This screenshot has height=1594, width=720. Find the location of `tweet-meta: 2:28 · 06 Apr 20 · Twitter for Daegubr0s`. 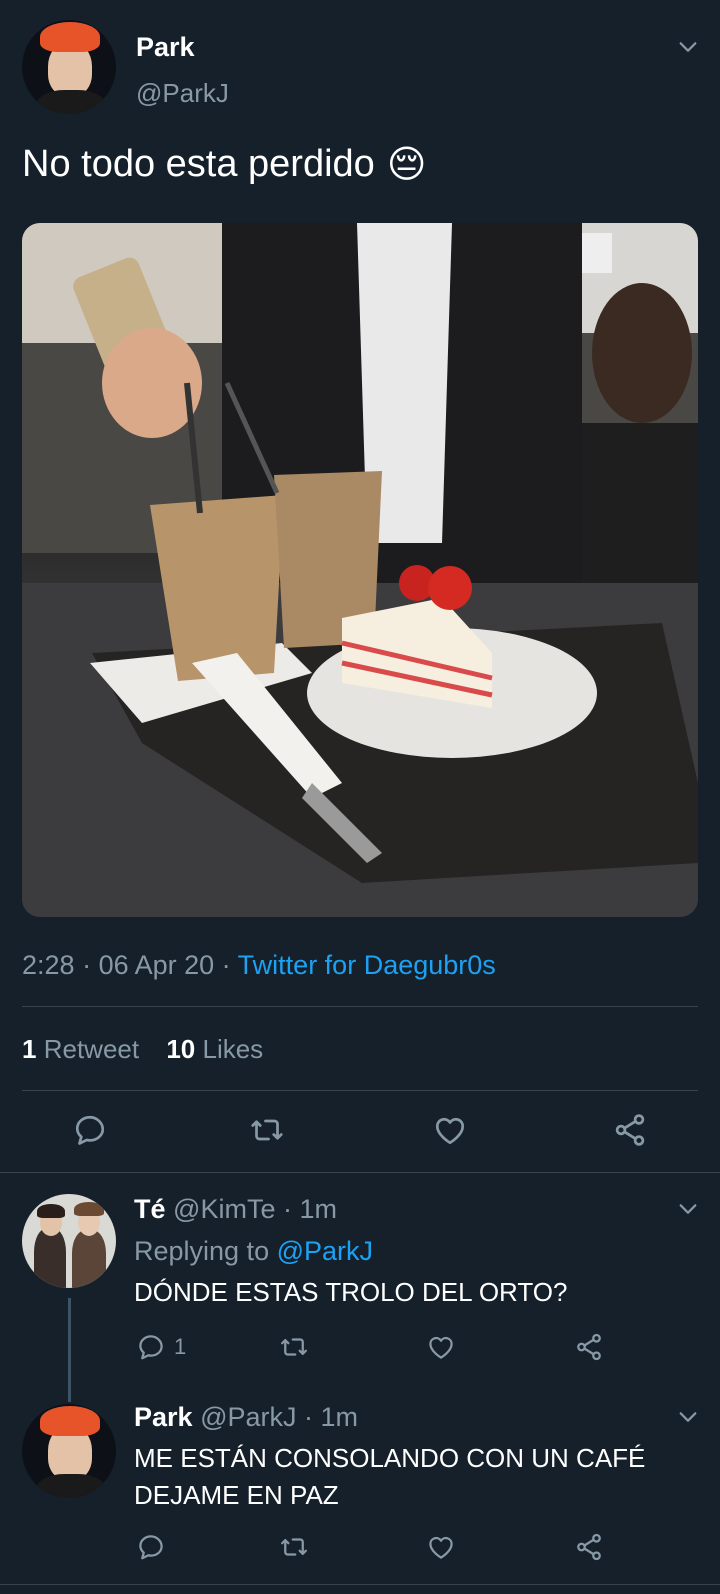

tweet-meta: 2:28 · 06 Apr 20 · Twitter for Daegubr0s is located at coordinates (259, 965).